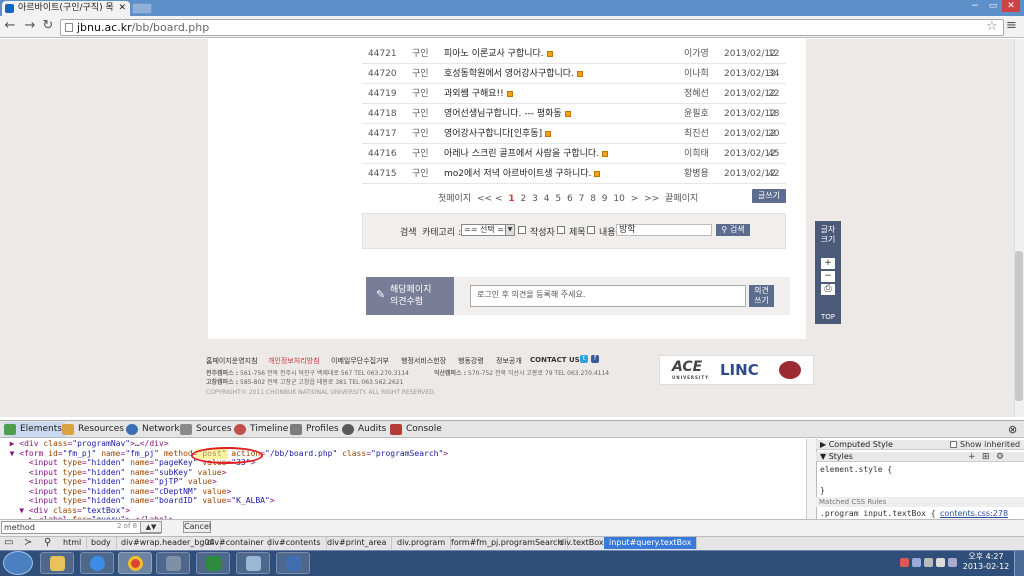 The width and height of the screenshot is (1024, 576). What do you see at coordinates (1012, 429) in the screenshot?
I see `devtools-close-icon: ⊗` at bounding box center [1012, 429].